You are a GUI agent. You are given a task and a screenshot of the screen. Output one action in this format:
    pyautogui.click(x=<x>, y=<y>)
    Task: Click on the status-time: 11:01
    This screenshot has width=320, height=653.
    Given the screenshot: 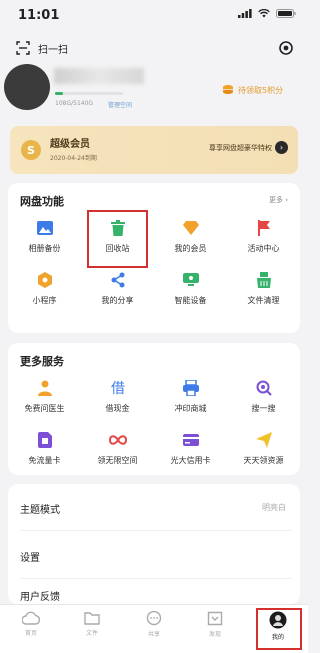 What is the action you would take?
    pyautogui.click(x=39, y=15)
    